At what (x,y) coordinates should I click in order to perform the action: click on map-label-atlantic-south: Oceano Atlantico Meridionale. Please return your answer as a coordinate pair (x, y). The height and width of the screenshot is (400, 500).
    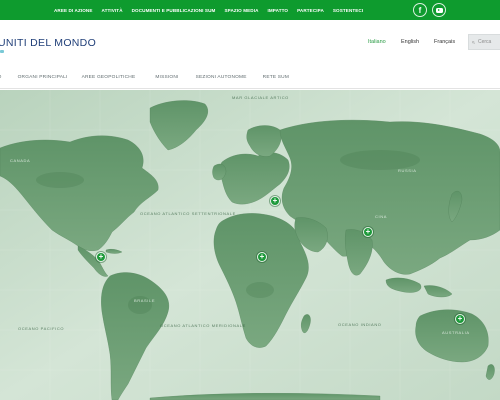
    Looking at the image, I should click on (203, 325).